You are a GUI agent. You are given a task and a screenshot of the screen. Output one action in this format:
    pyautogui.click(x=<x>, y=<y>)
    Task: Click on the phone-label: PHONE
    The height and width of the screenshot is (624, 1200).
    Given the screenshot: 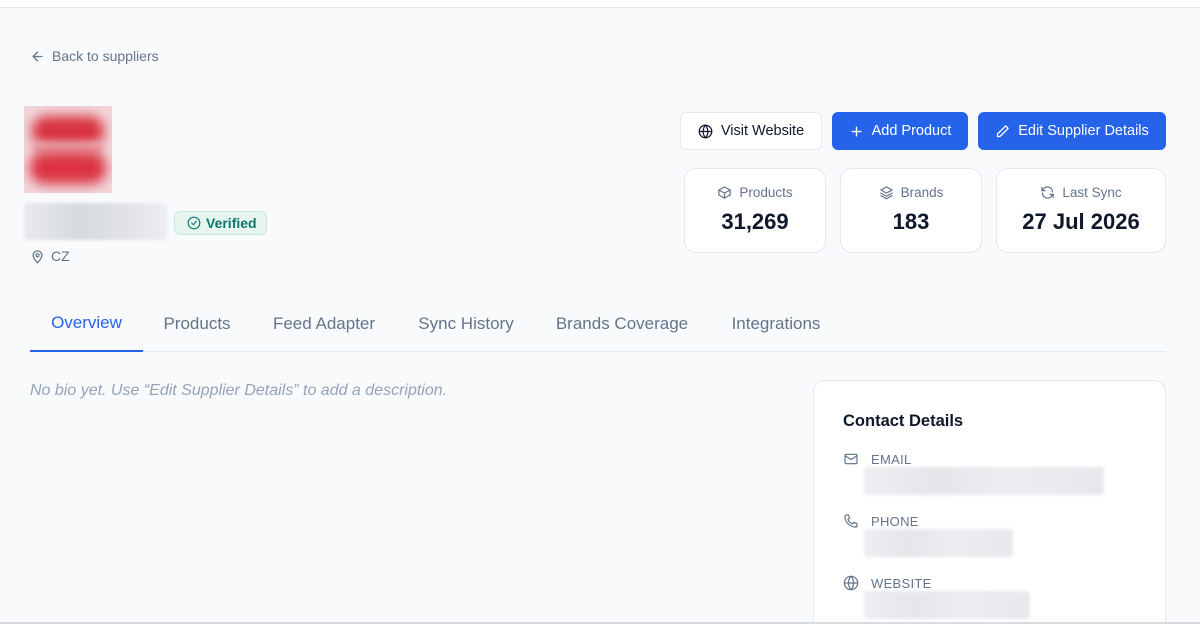 What is the action you would take?
    pyautogui.click(x=895, y=521)
    